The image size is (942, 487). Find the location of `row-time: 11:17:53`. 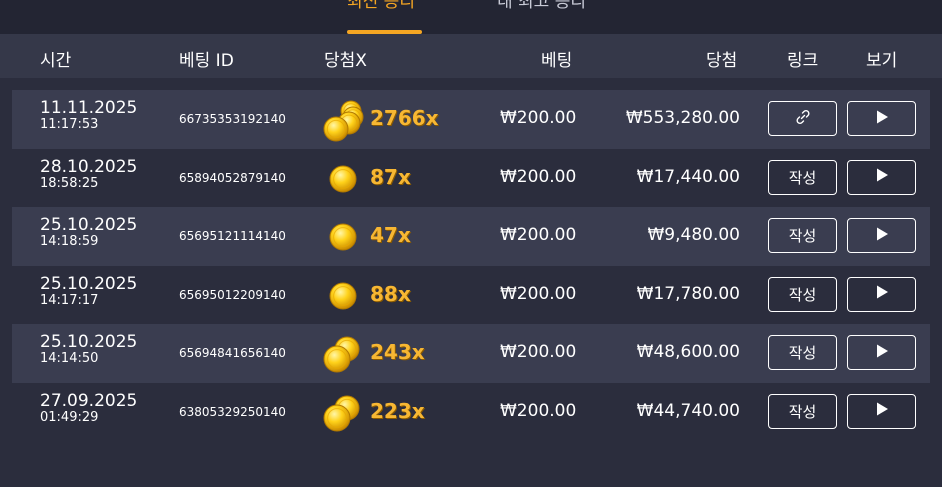

row-time: 11:17:53 is located at coordinates (69, 124).